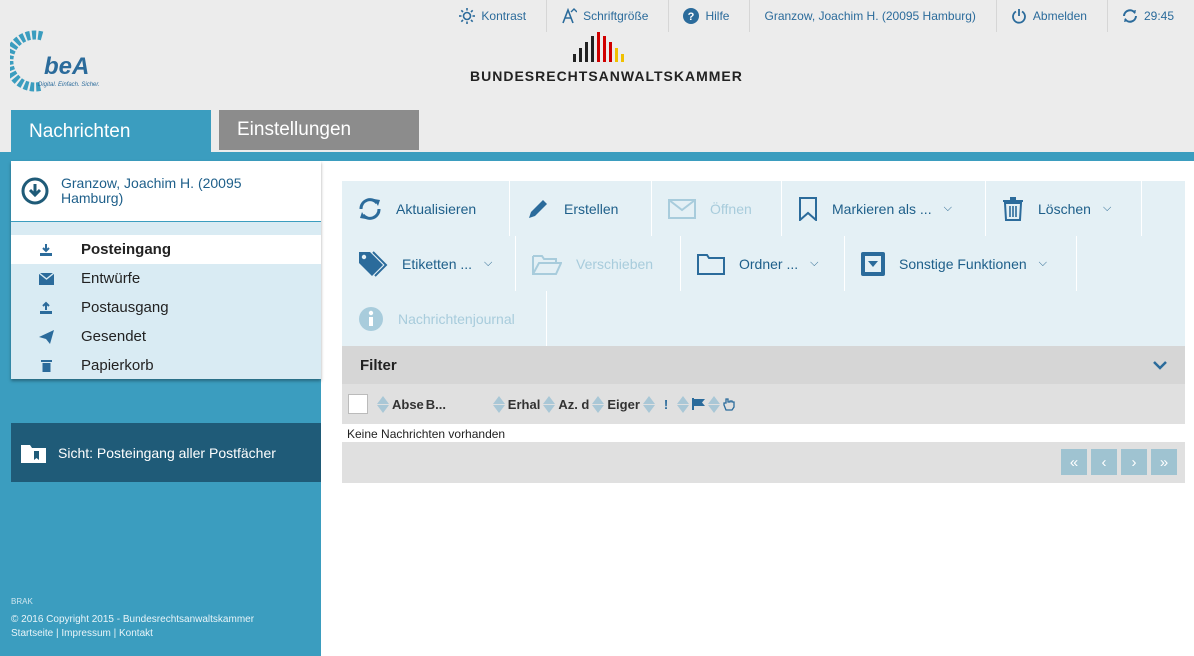 The height and width of the screenshot is (656, 1194). What do you see at coordinates (591, 208) in the screenshot?
I see `create-label: Erstellen` at bounding box center [591, 208].